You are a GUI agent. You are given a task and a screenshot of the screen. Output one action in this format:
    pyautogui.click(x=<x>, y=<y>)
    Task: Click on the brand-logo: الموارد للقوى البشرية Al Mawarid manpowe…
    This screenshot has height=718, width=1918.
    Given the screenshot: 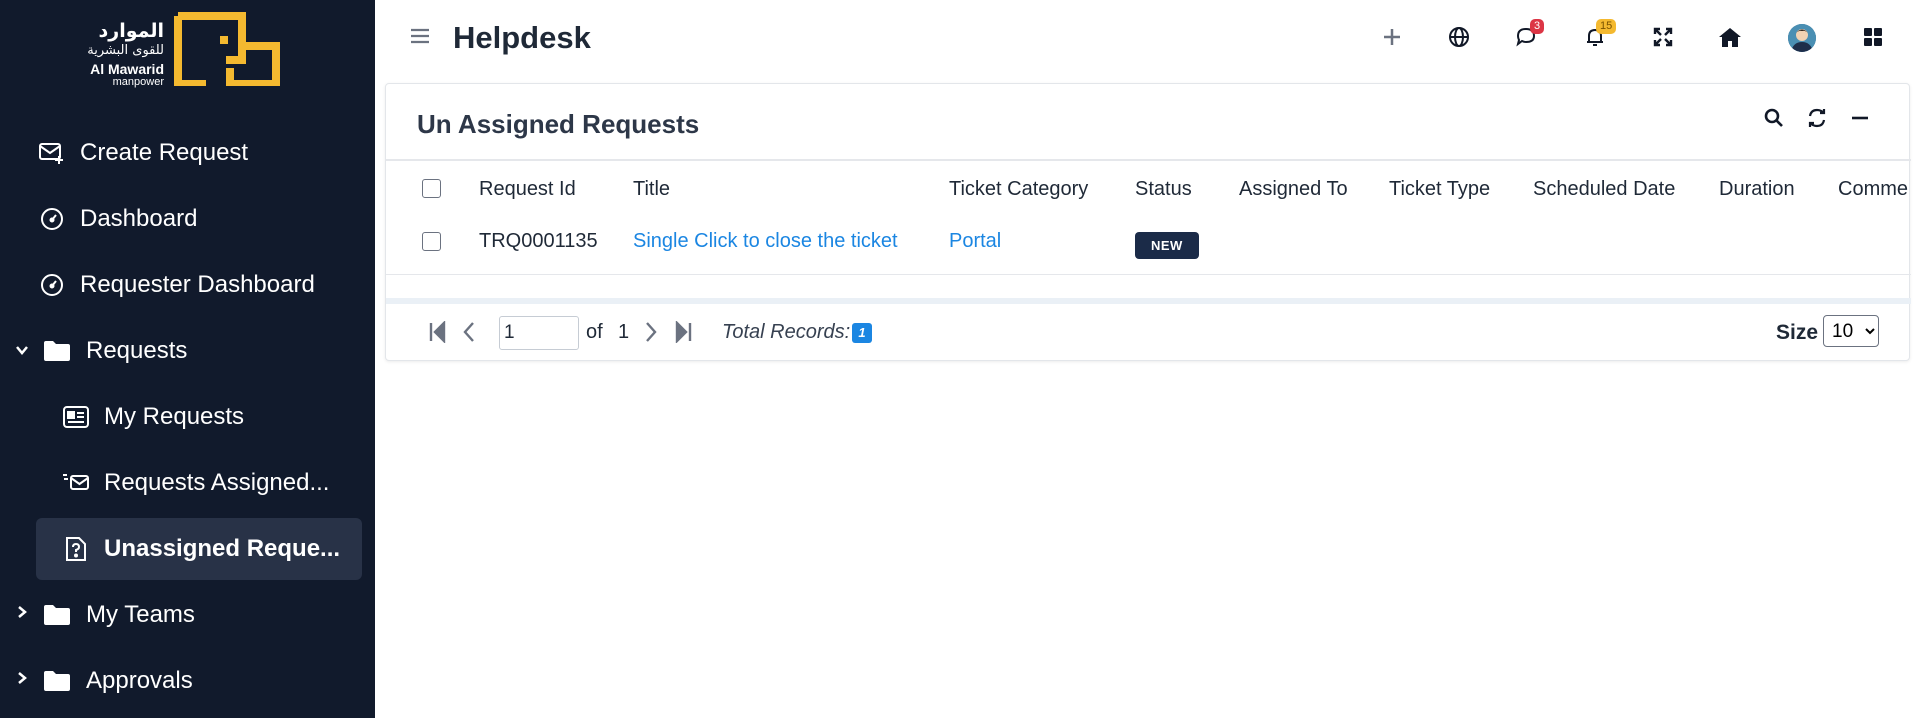 What is the action you would take?
    pyautogui.click(x=183, y=51)
    